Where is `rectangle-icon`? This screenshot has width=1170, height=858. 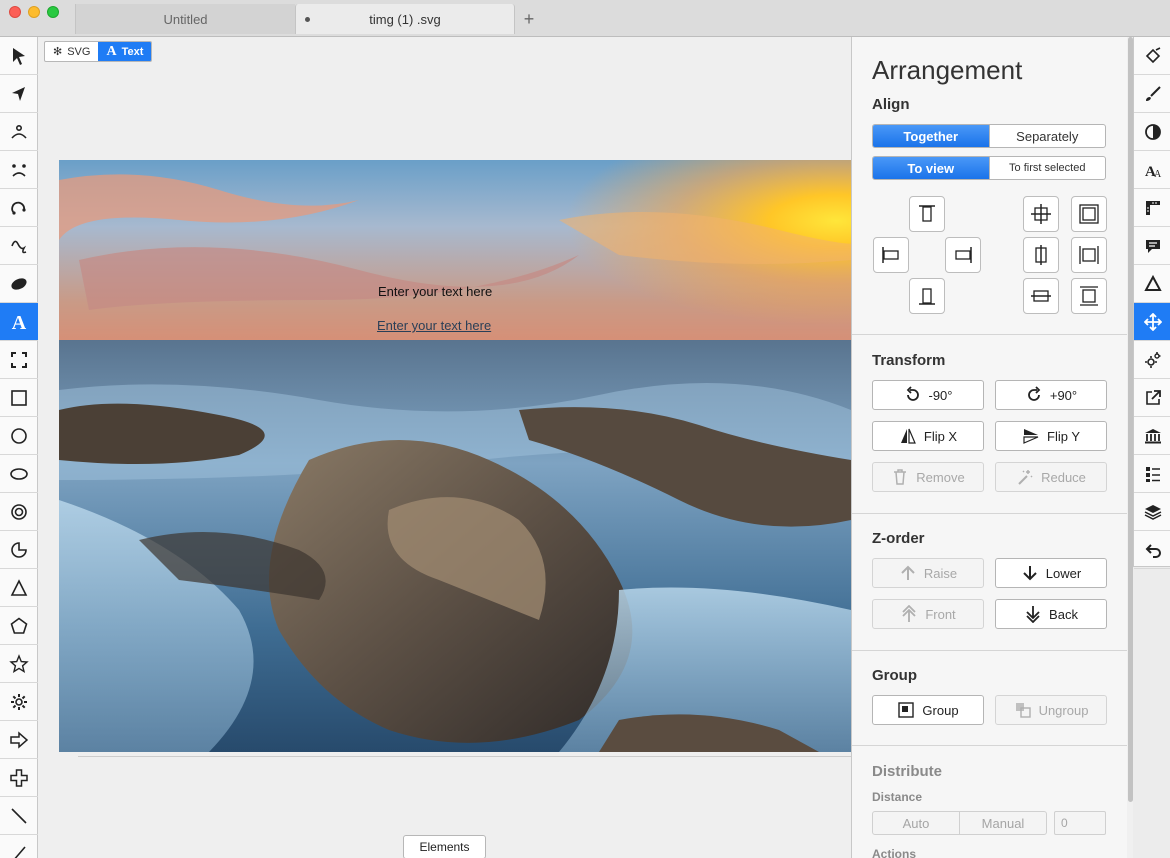 rectangle-icon is located at coordinates (19, 397).